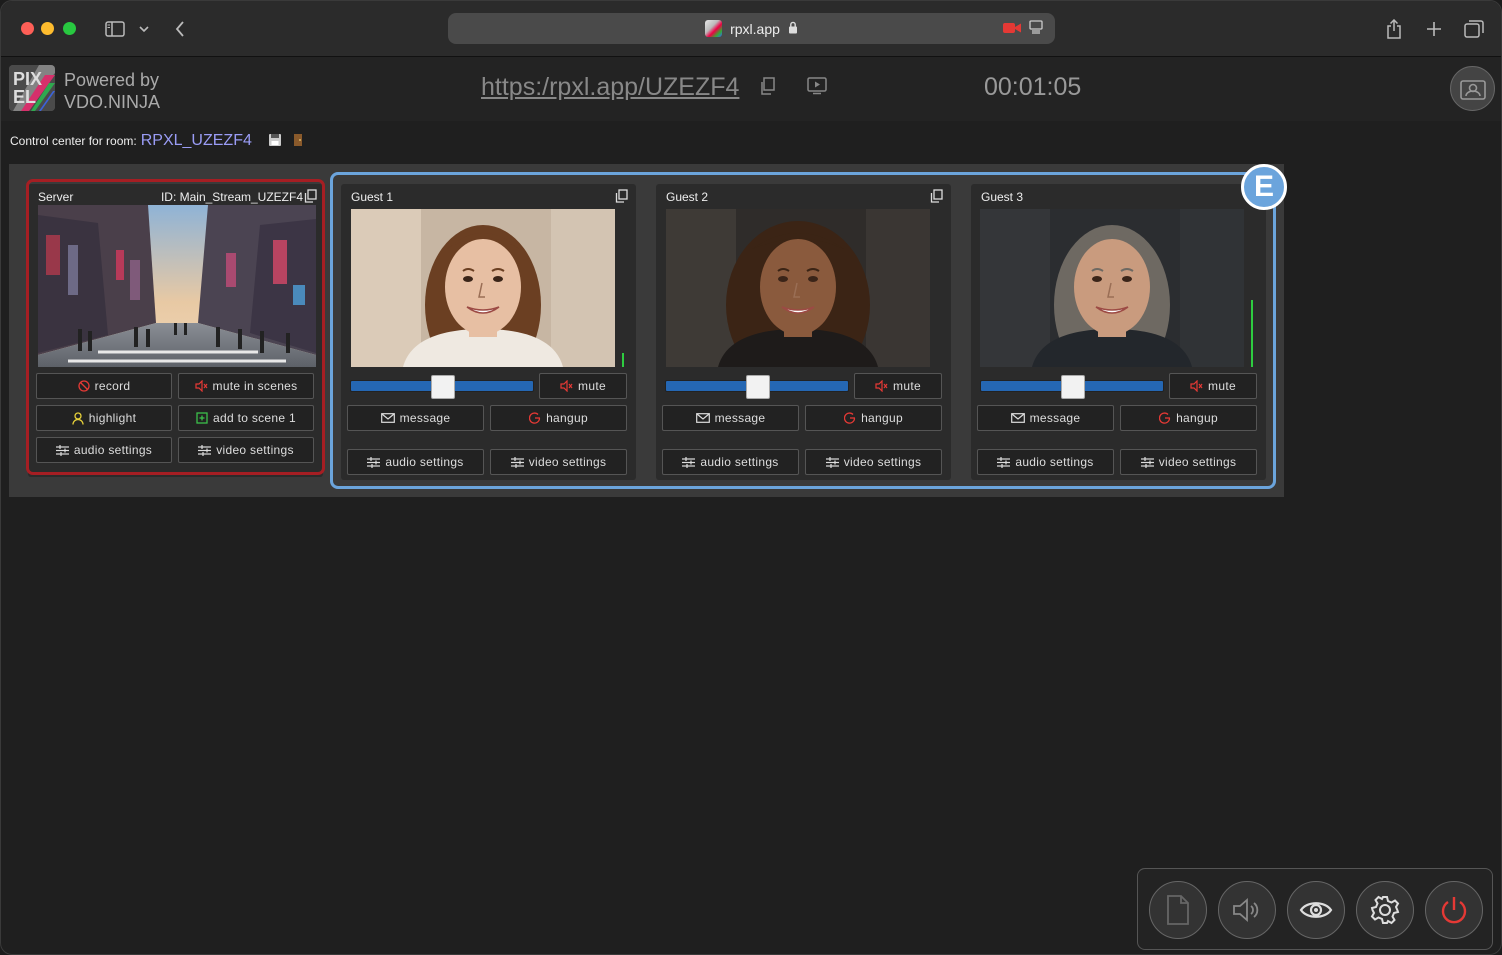  Describe the element at coordinates (755, 28) in the screenshot. I see `address-text: rpxl.app` at that location.